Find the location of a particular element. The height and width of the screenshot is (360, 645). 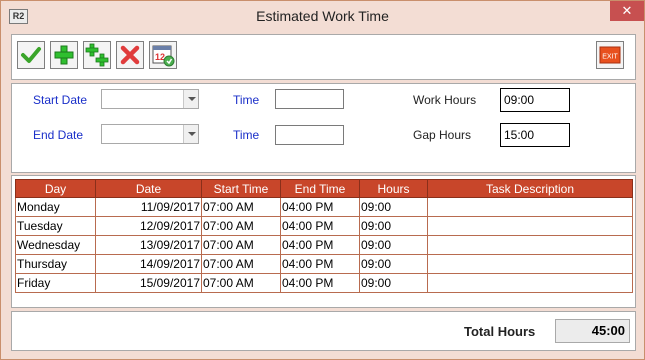

plus-plus-icon is located at coordinates (97, 55).